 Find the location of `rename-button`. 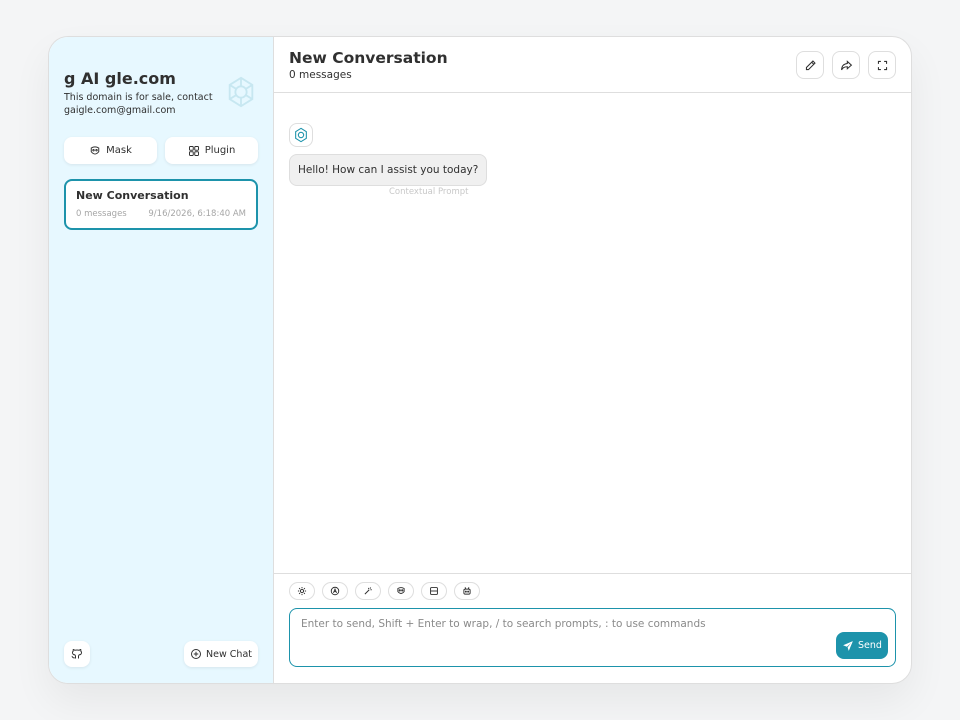

rename-button is located at coordinates (810, 65).